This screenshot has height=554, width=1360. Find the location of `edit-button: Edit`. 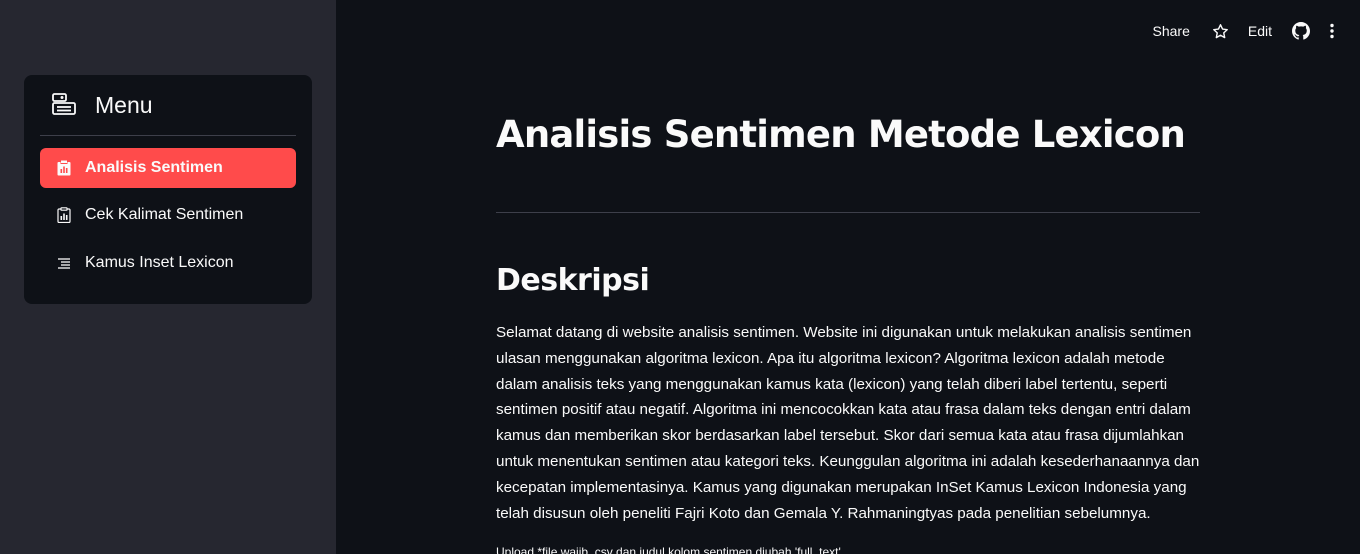

edit-button: Edit is located at coordinates (1260, 31).